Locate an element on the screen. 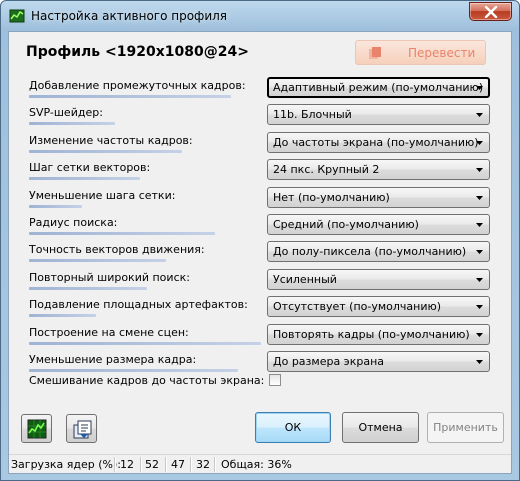  window-title: Настройка активного профиля is located at coordinates (129, 16).